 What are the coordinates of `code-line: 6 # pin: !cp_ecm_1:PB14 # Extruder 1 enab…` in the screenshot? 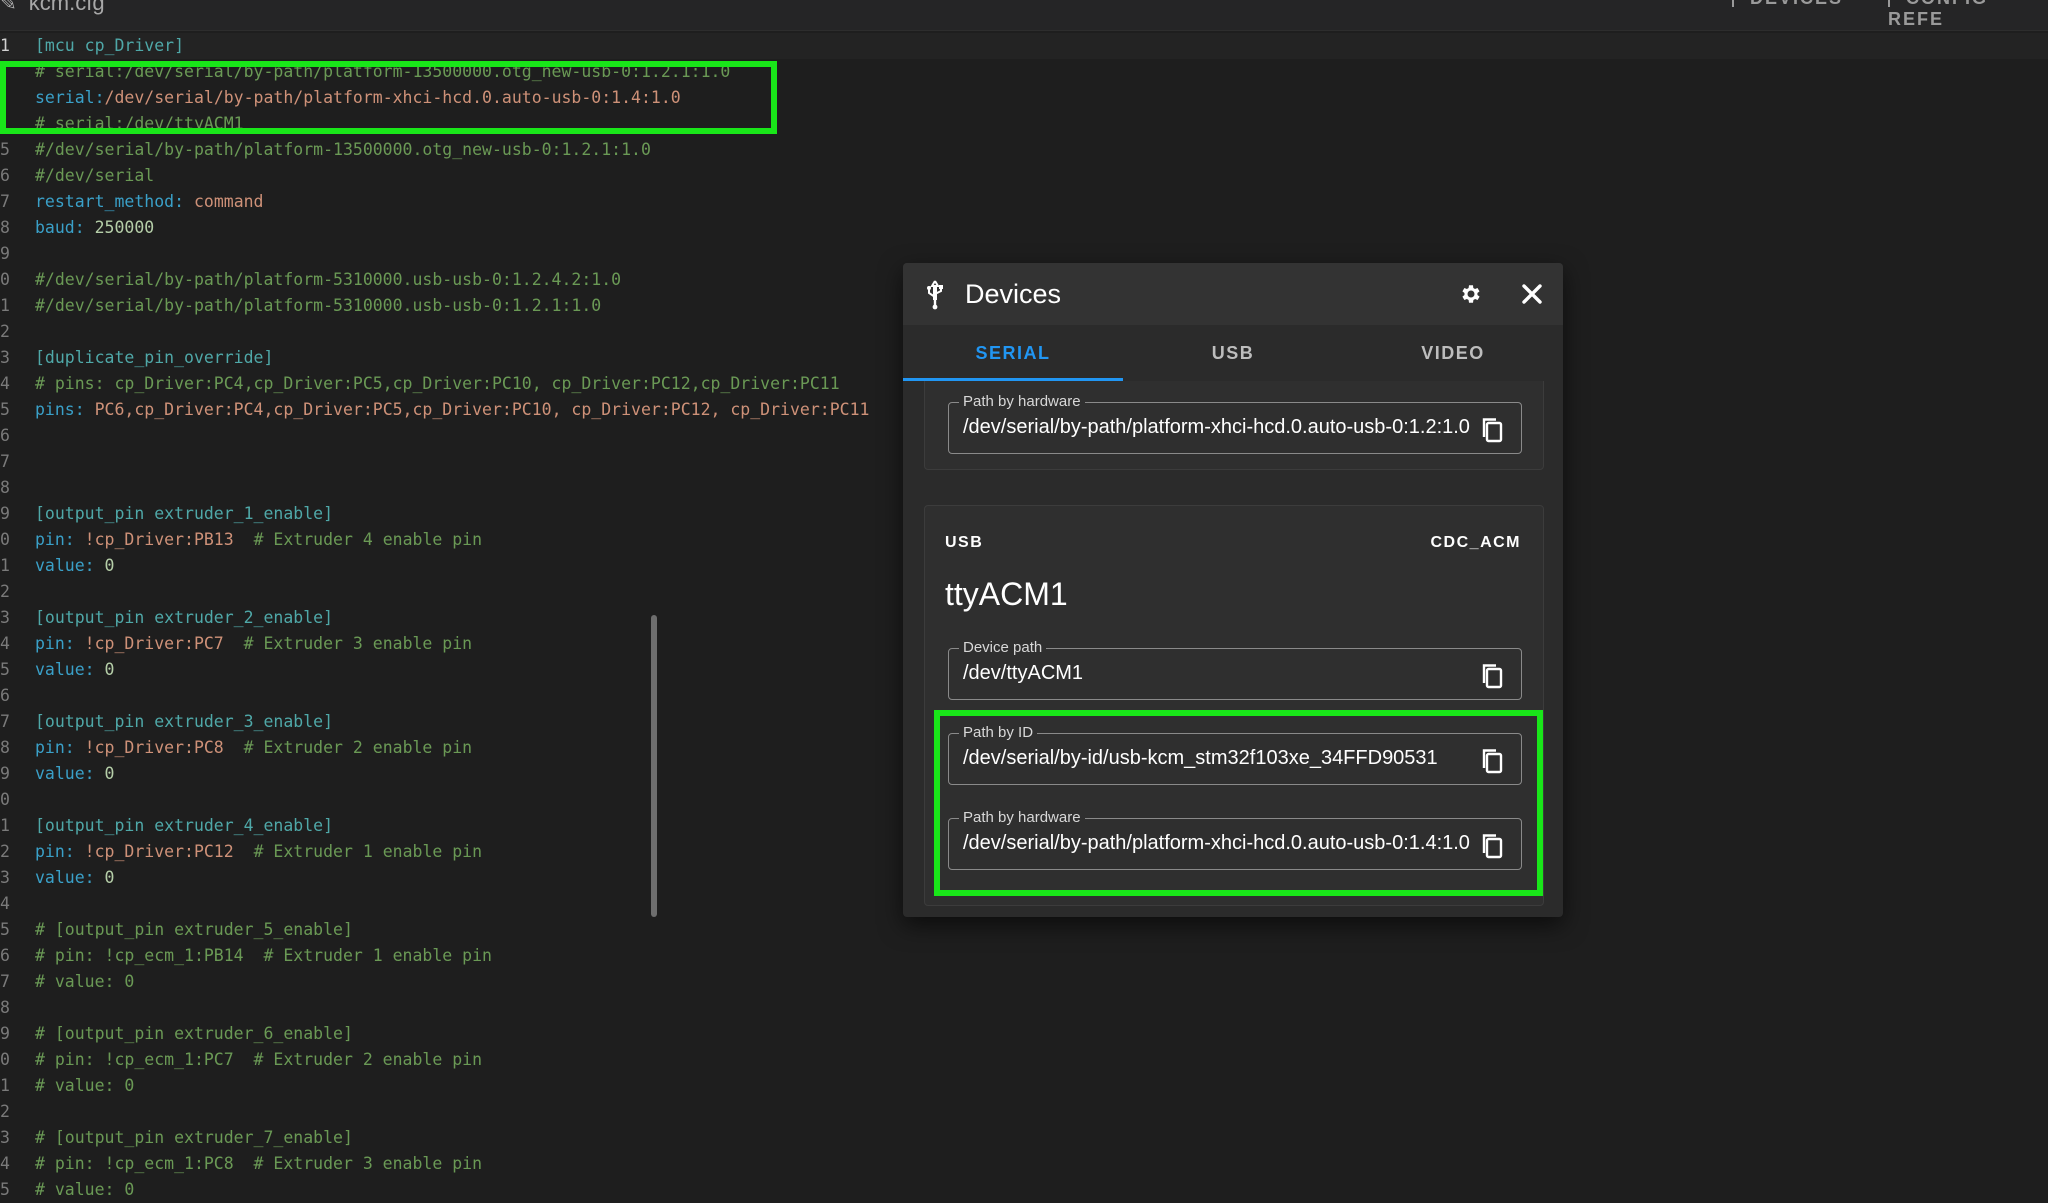 It's located at (1024, 956).